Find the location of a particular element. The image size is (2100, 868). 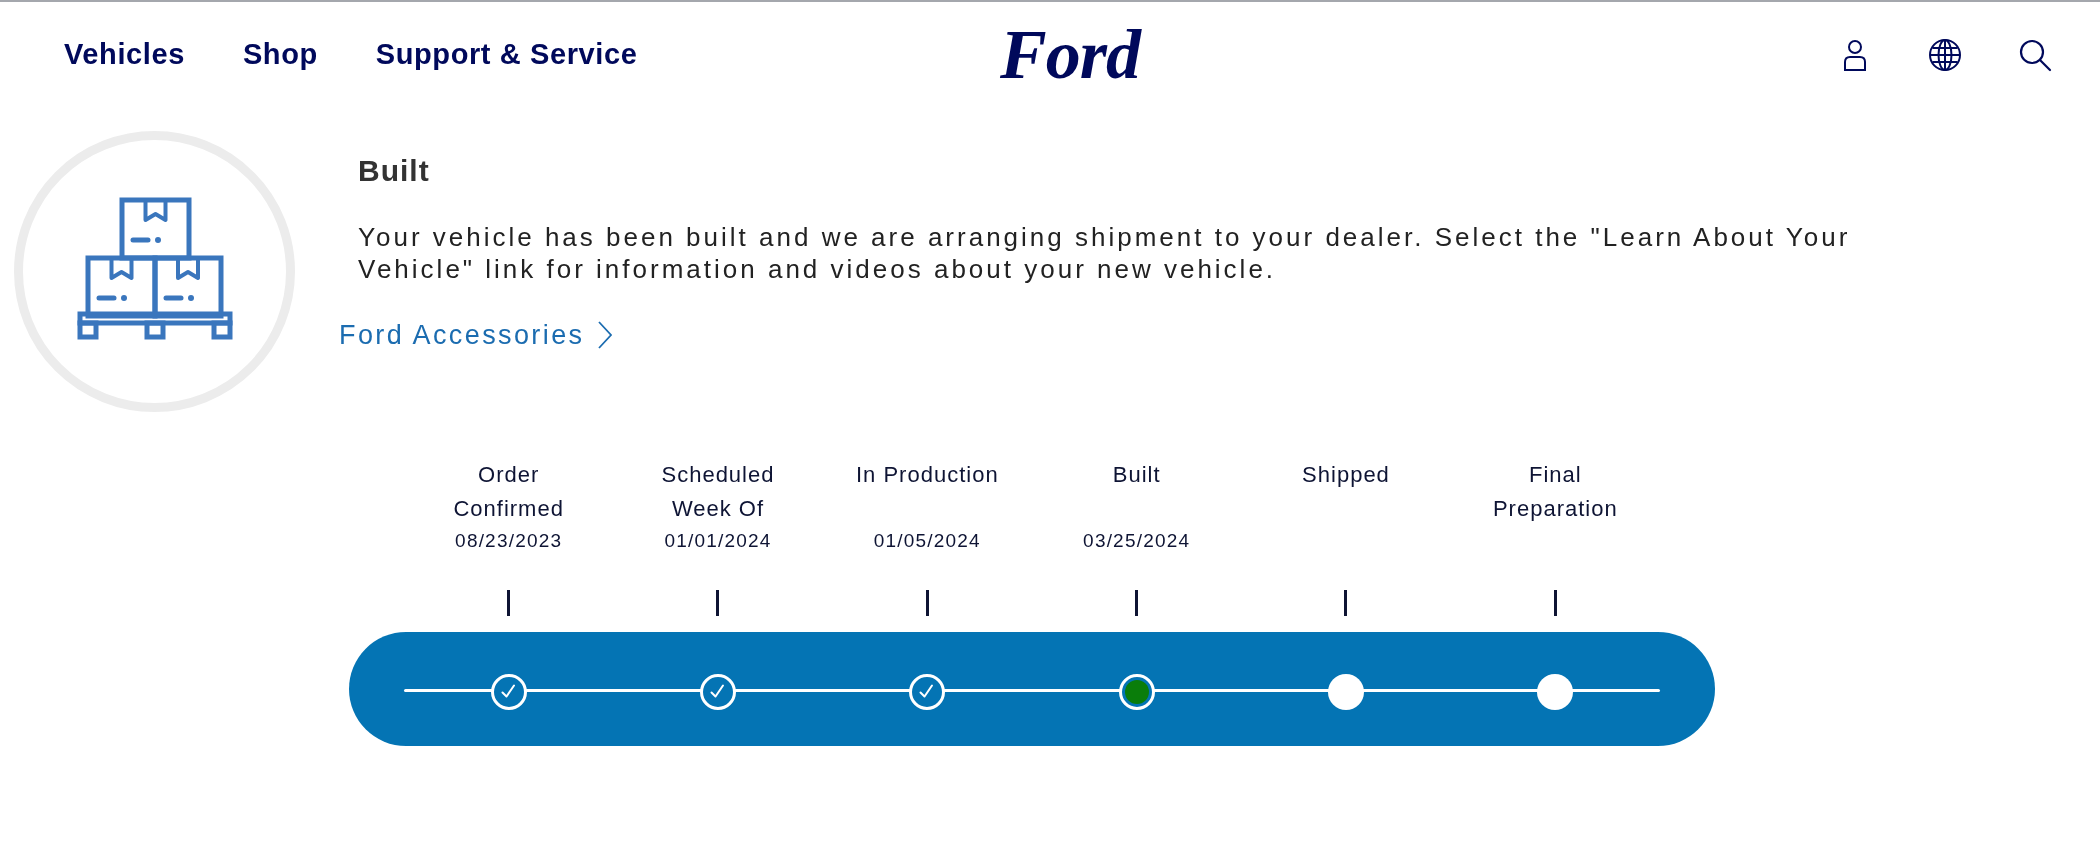

step-label: Final Preparation is located at coordinates (1555, 492).